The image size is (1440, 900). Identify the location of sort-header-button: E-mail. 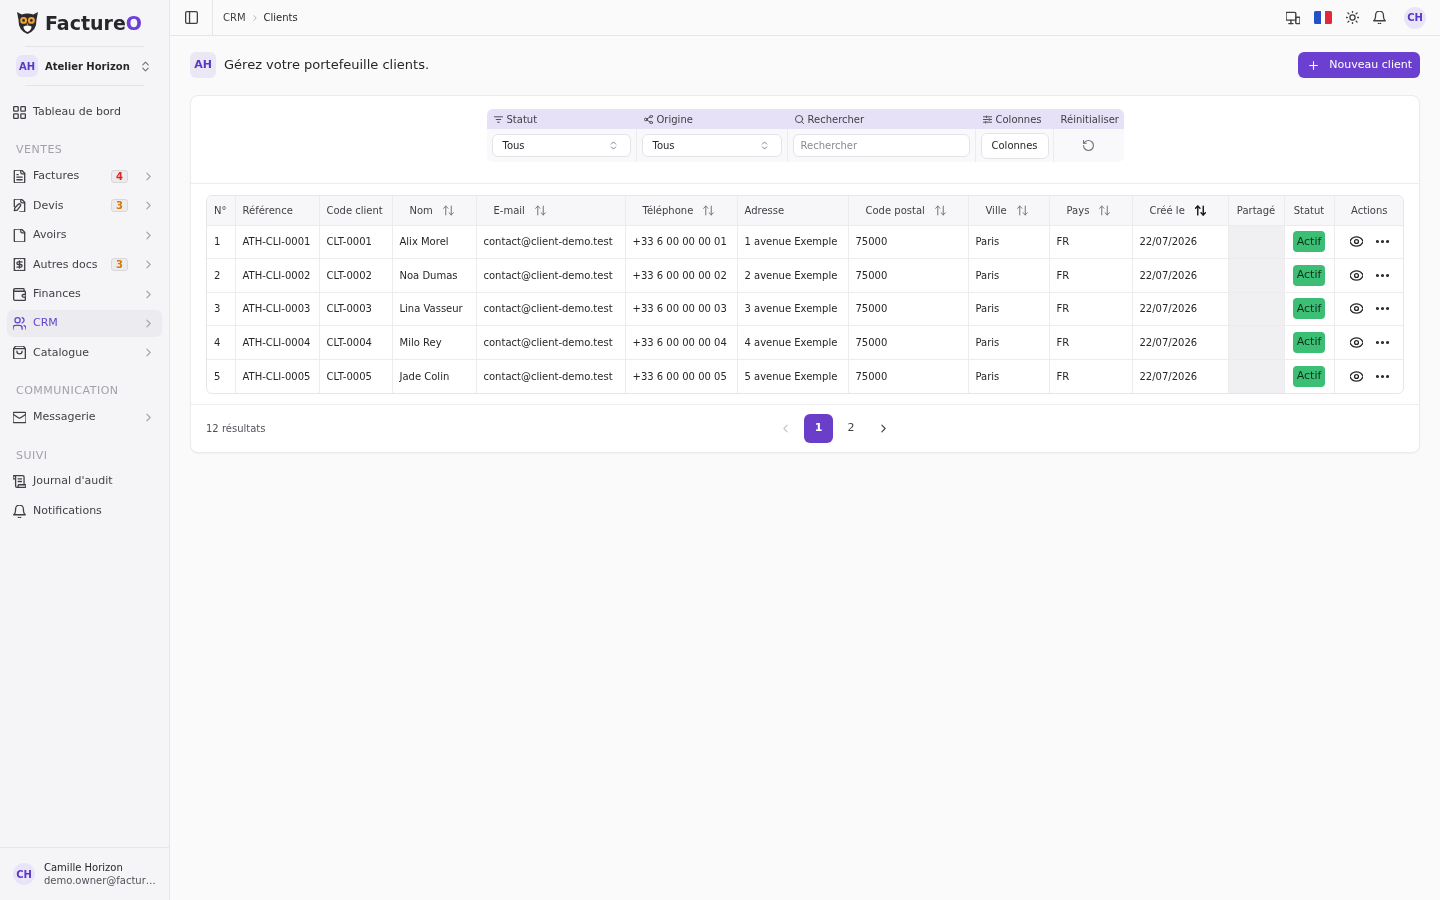
(519, 210).